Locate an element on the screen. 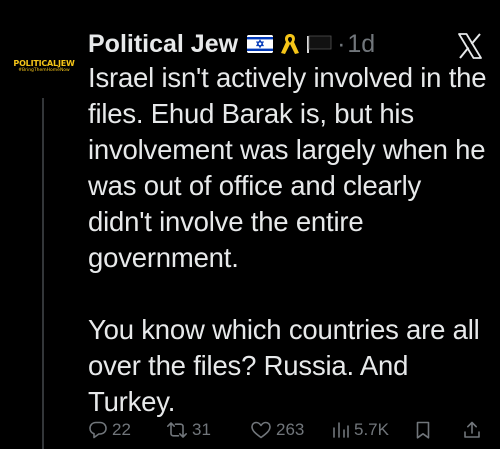  repost-count: 31 is located at coordinates (201, 429).